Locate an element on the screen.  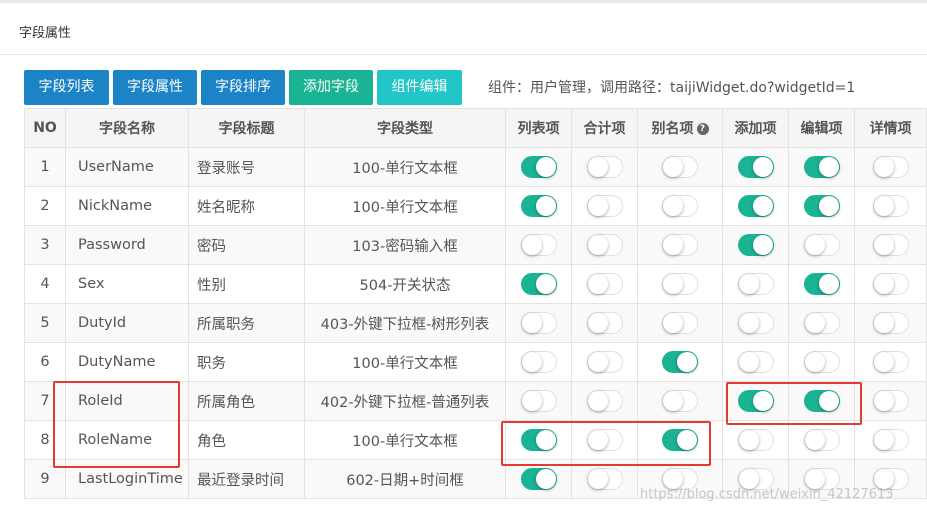
row-number: 1 is located at coordinates (45, 167).